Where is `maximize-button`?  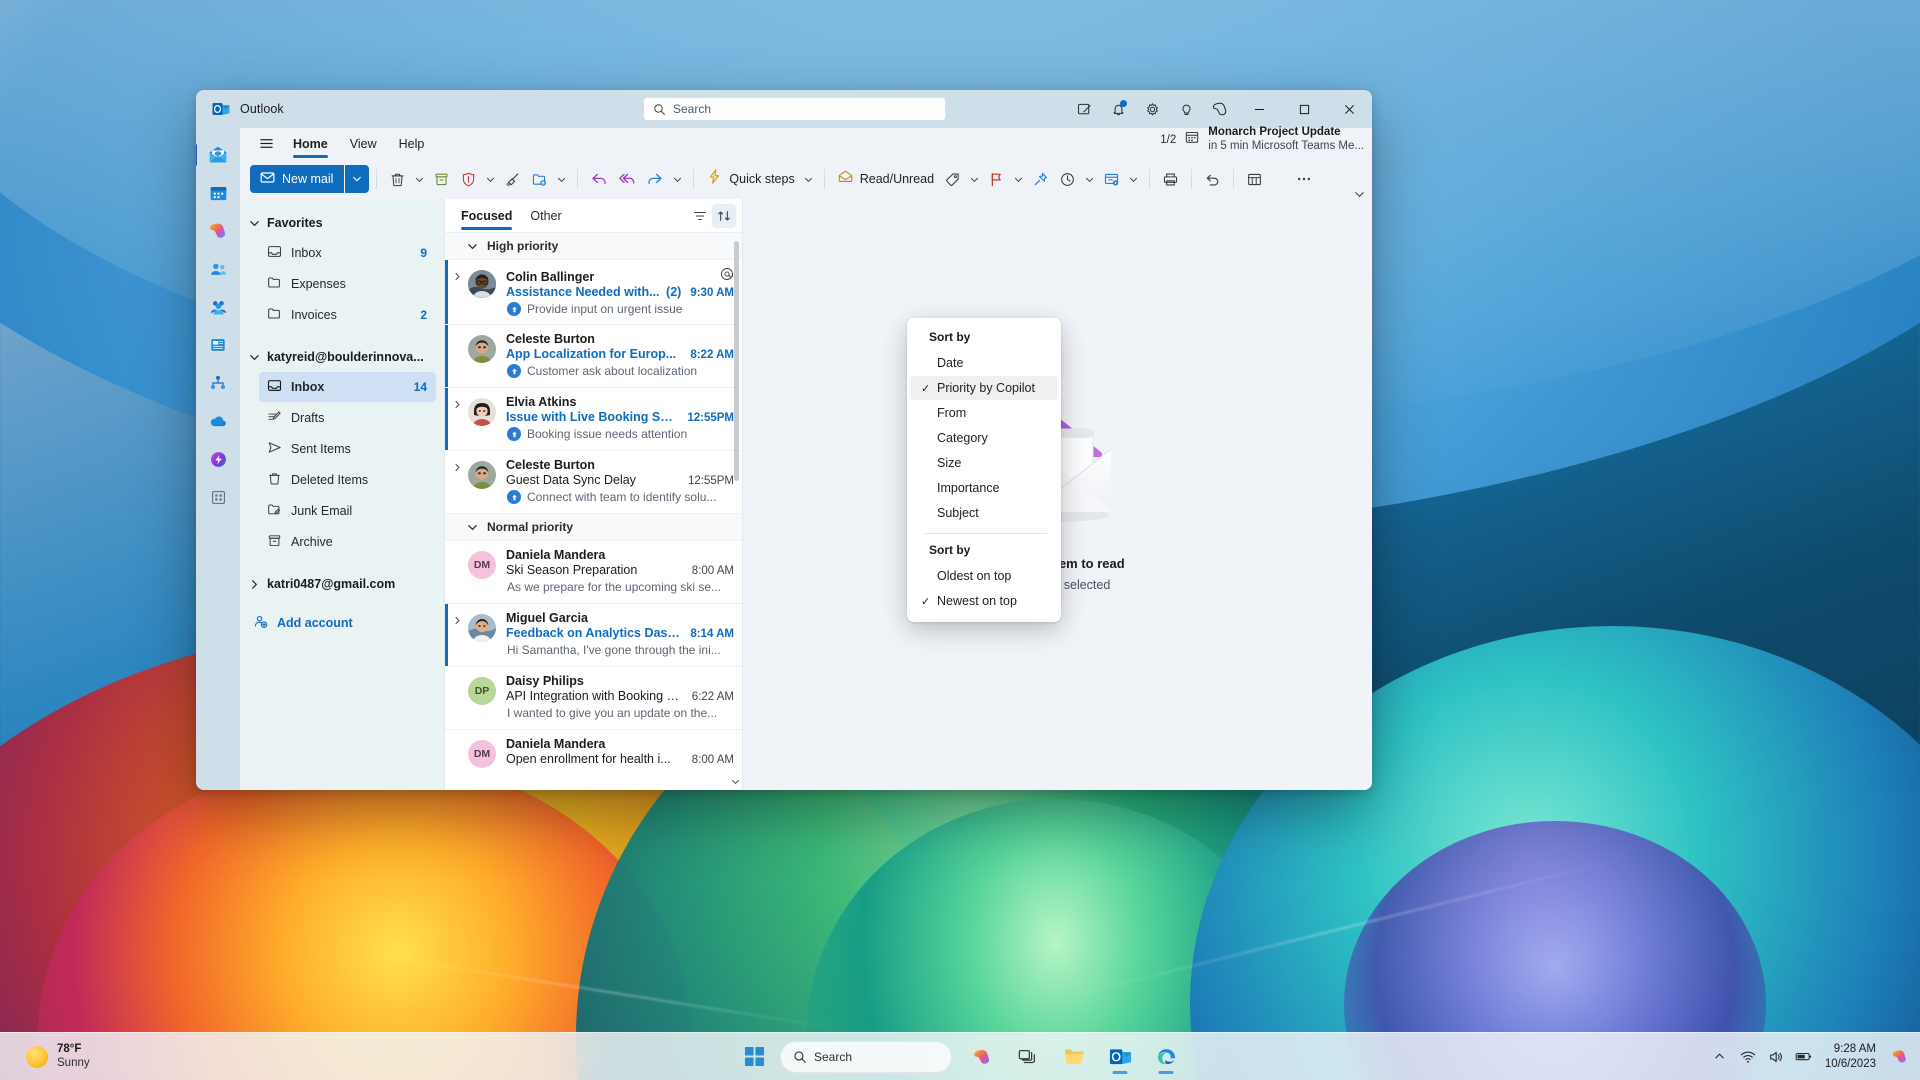
maximize-button is located at coordinates (1304, 109).